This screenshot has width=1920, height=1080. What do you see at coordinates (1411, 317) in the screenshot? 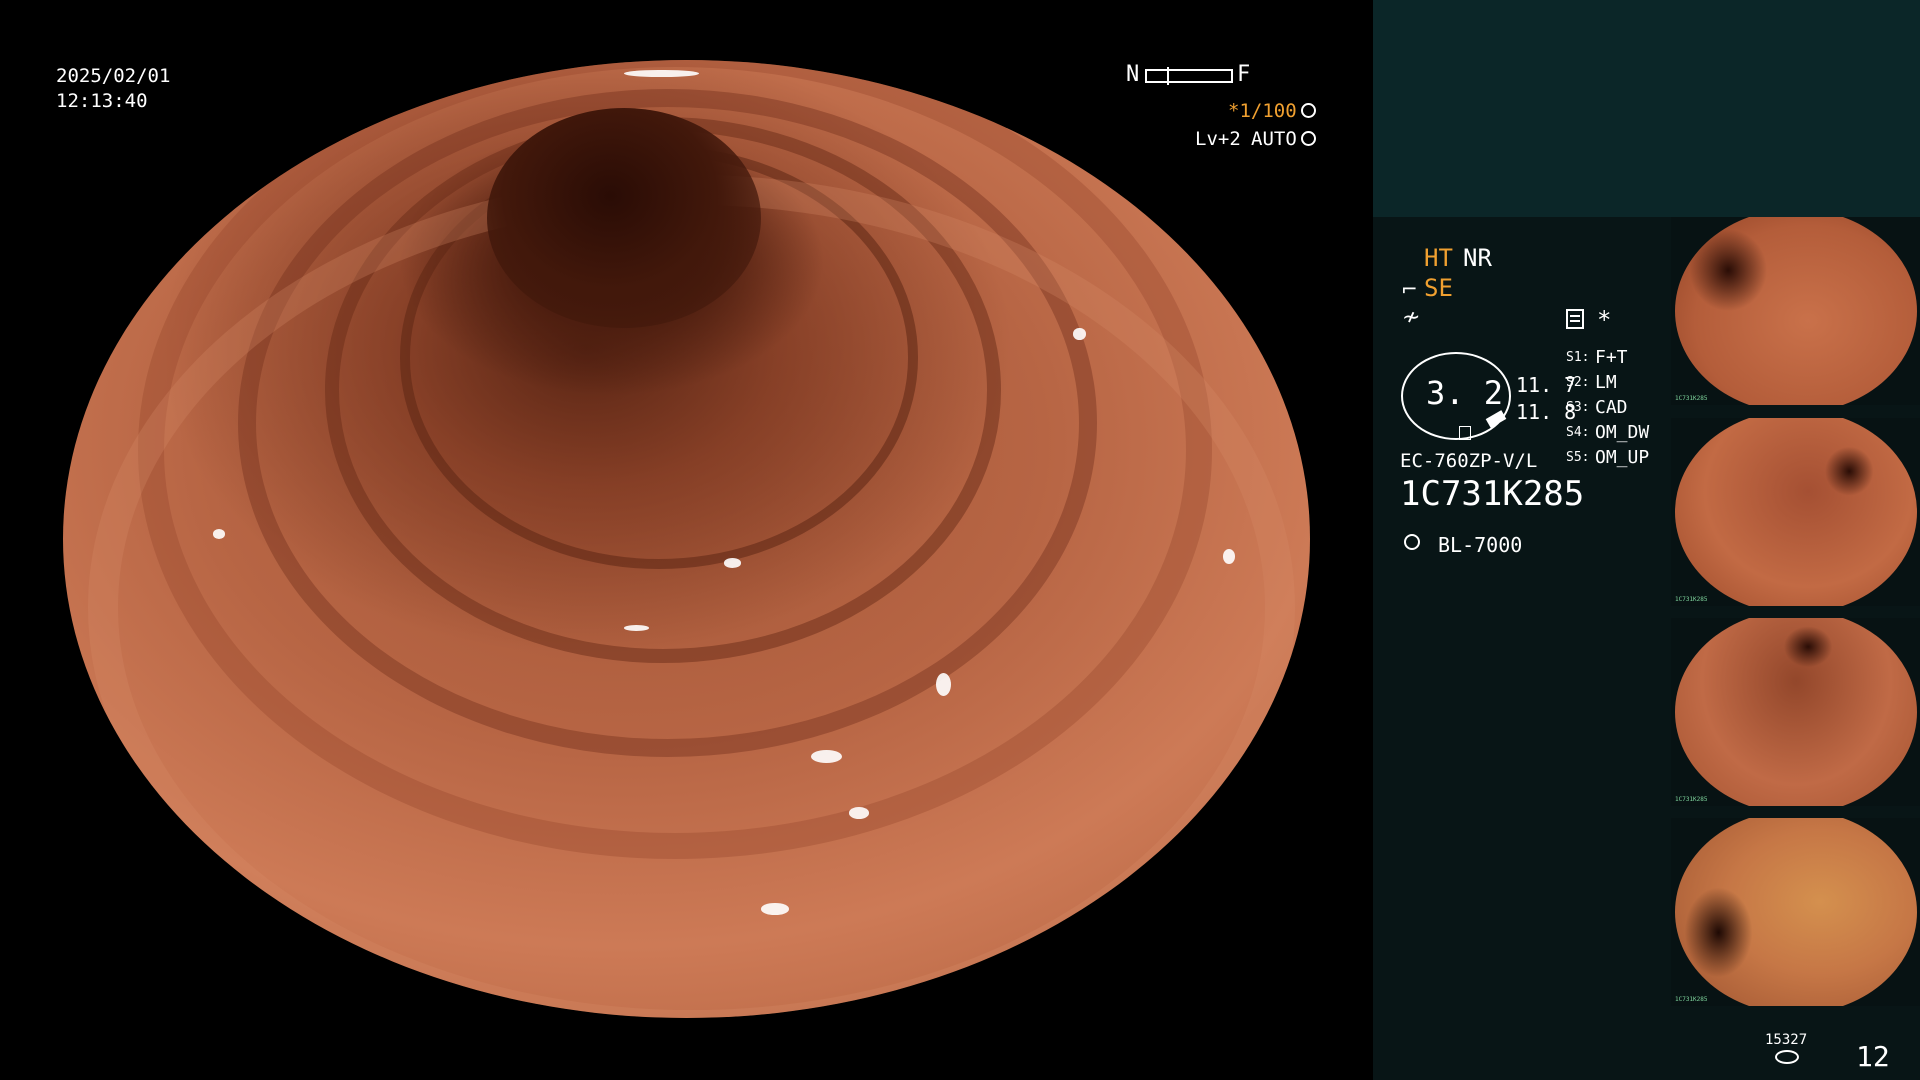
I see `fan-icon: ≁` at bounding box center [1411, 317].